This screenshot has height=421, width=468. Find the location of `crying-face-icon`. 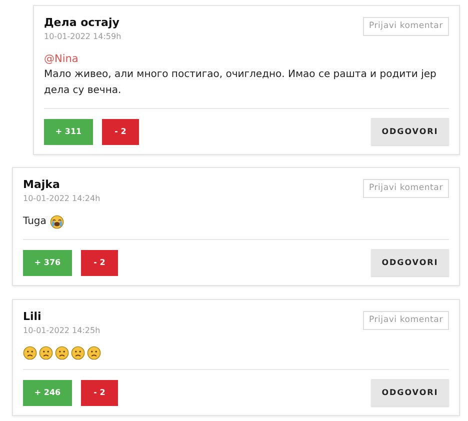

crying-face-icon is located at coordinates (57, 222).